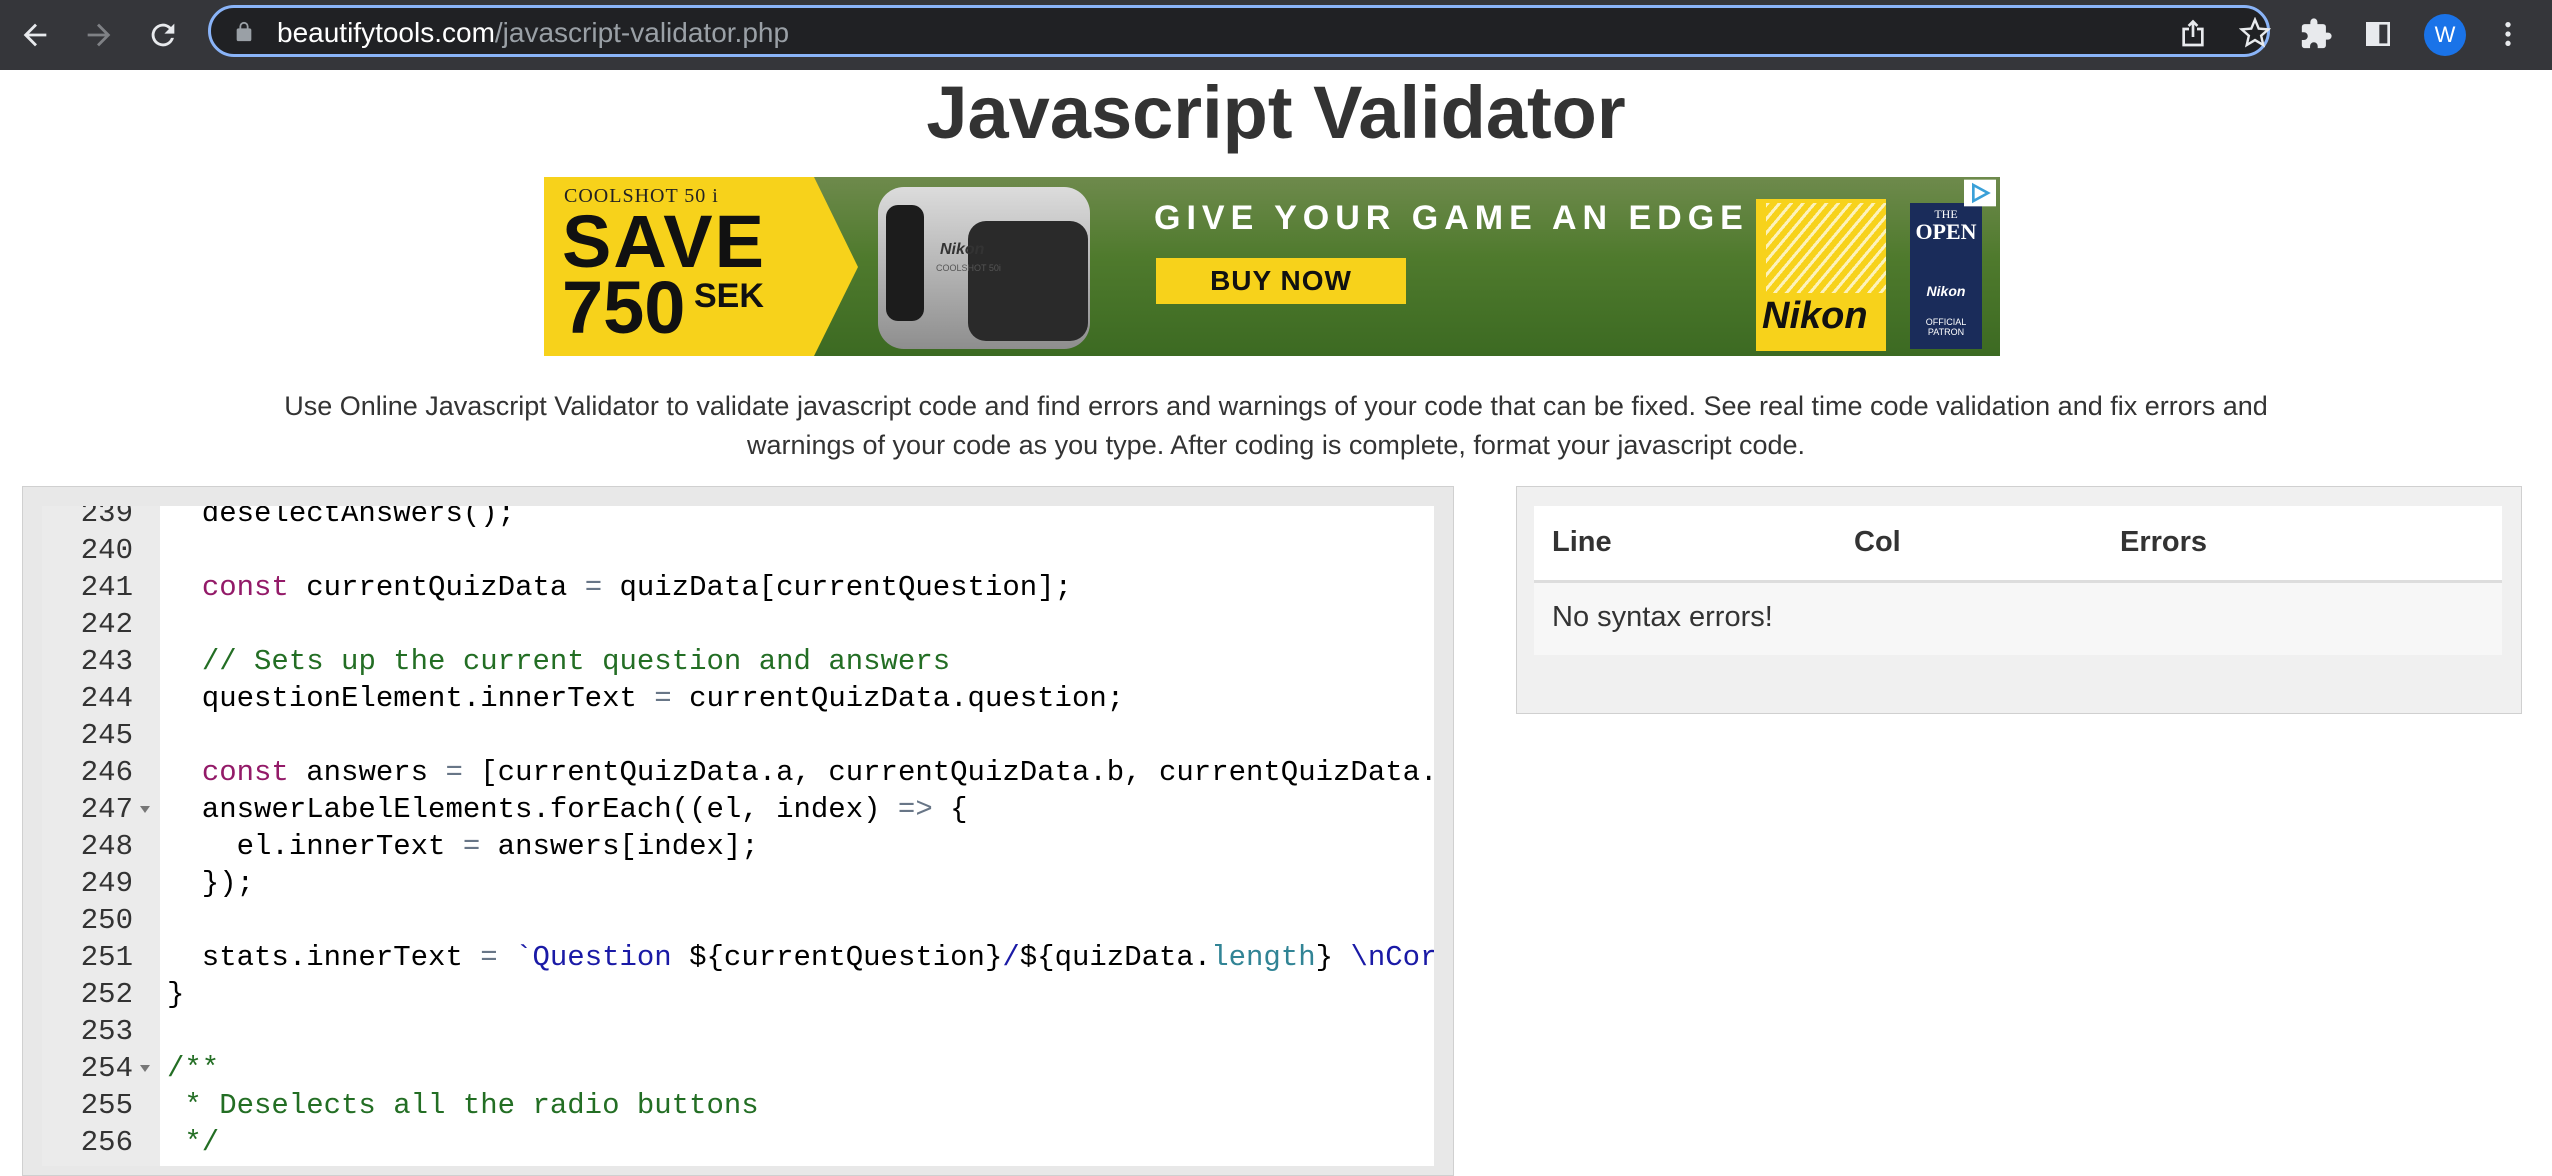  Describe the element at coordinates (738, 1031) in the screenshot. I see `code-line: 253` at that location.